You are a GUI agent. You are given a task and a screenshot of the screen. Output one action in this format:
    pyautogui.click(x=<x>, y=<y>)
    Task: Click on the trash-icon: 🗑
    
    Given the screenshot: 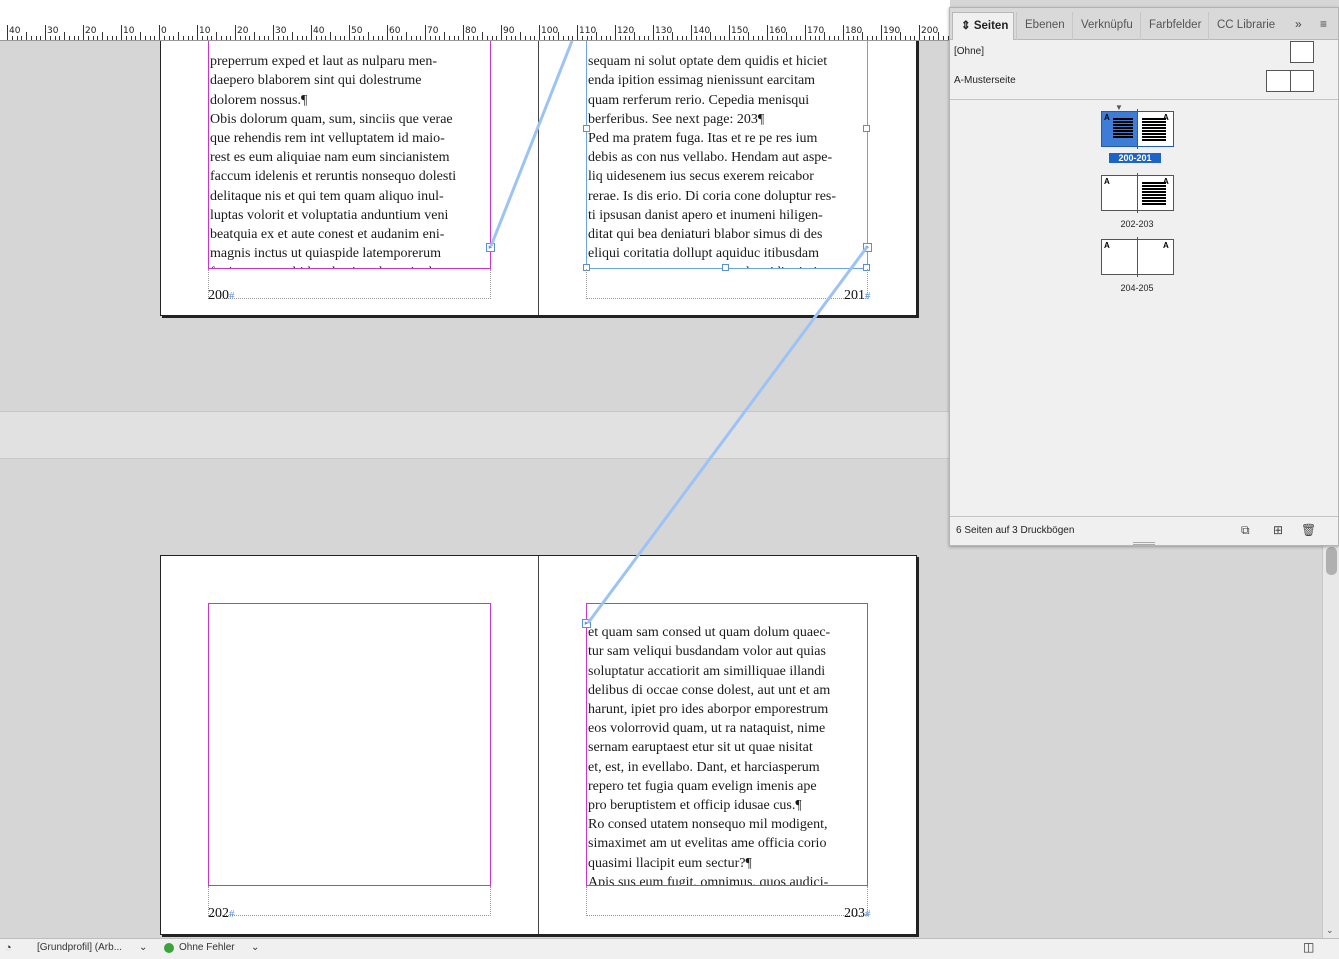 What is the action you would take?
    pyautogui.click(x=1308, y=530)
    